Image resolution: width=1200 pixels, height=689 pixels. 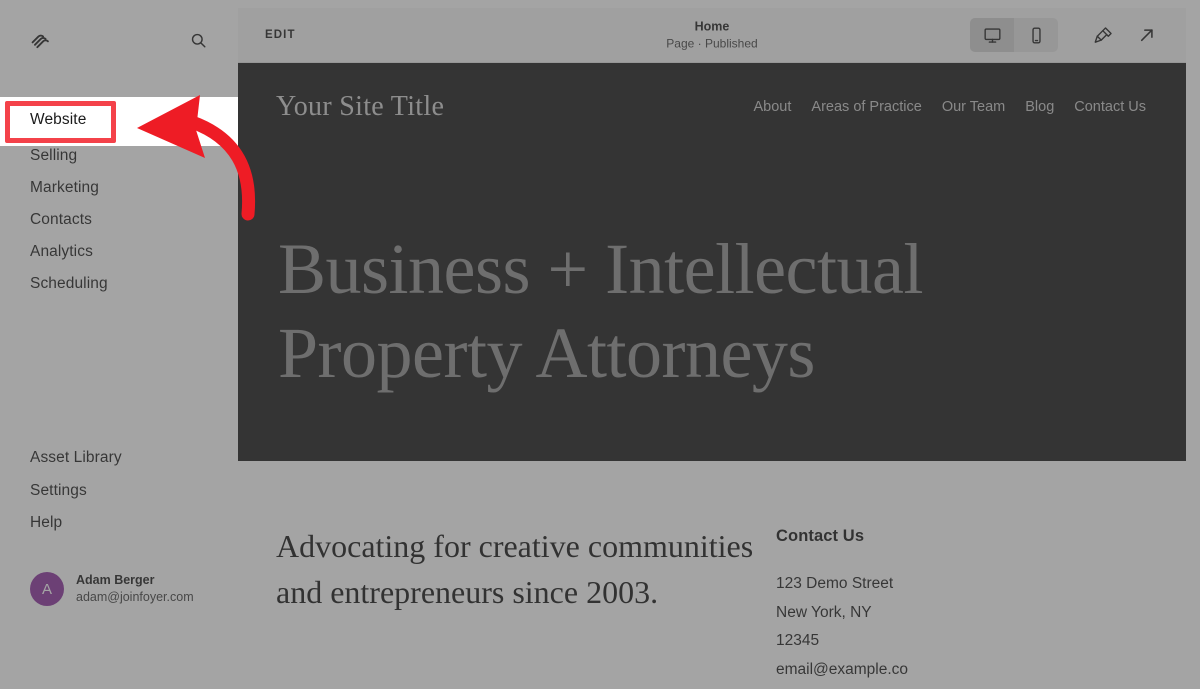 I want to click on sidebar-item-scheduling: Scheduling, so click(x=119, y=284).